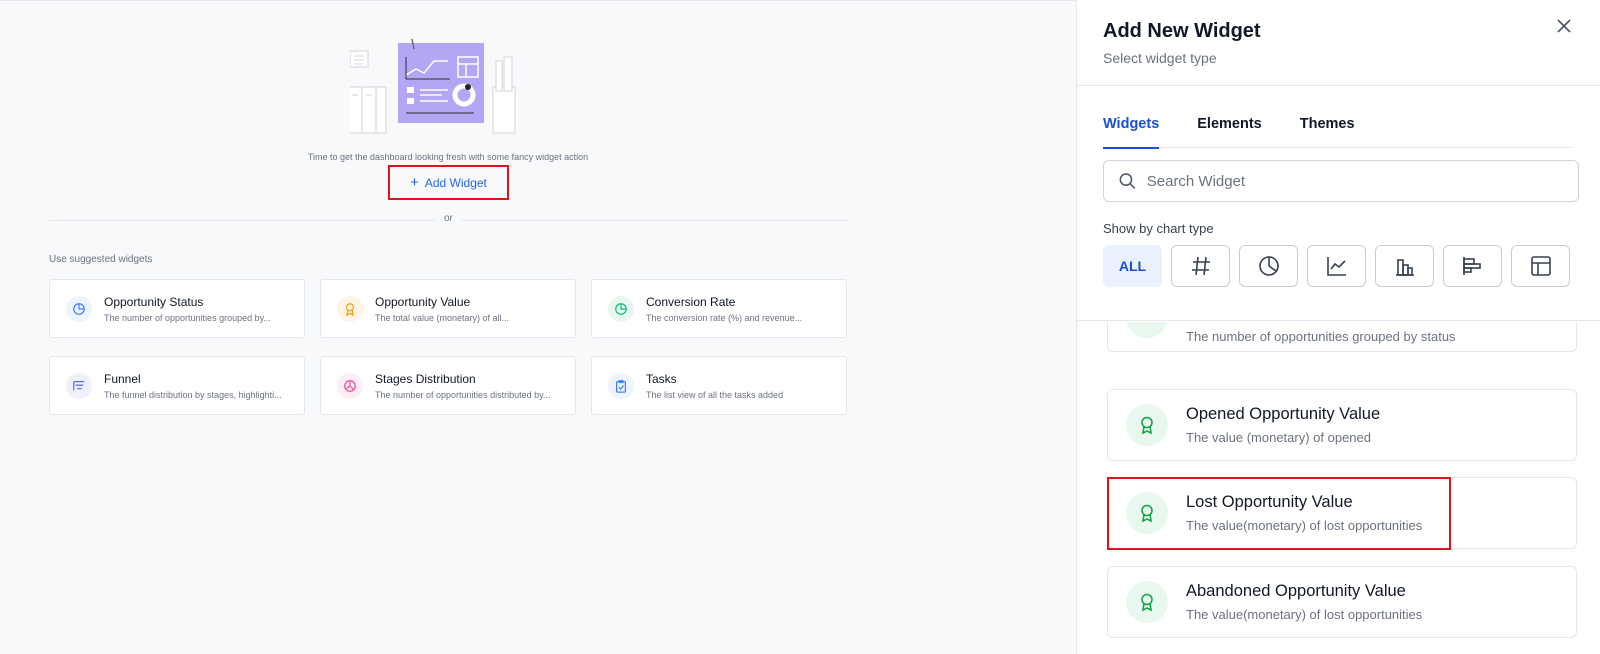  I want to click on dashboard-illustration, so click(433, 86).